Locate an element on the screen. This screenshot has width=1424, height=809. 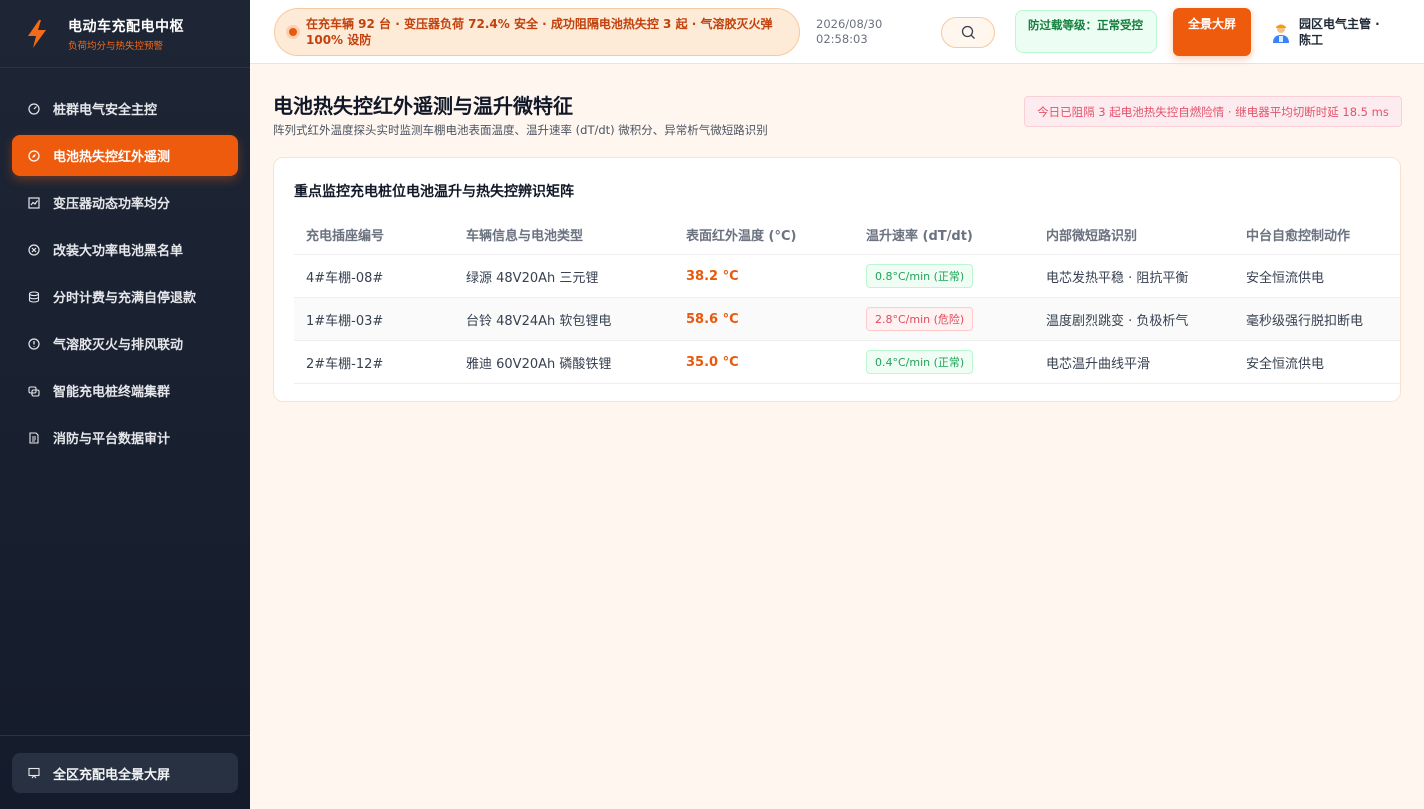
current-date: 2026/08/30 is located at coordinates (849, 24).